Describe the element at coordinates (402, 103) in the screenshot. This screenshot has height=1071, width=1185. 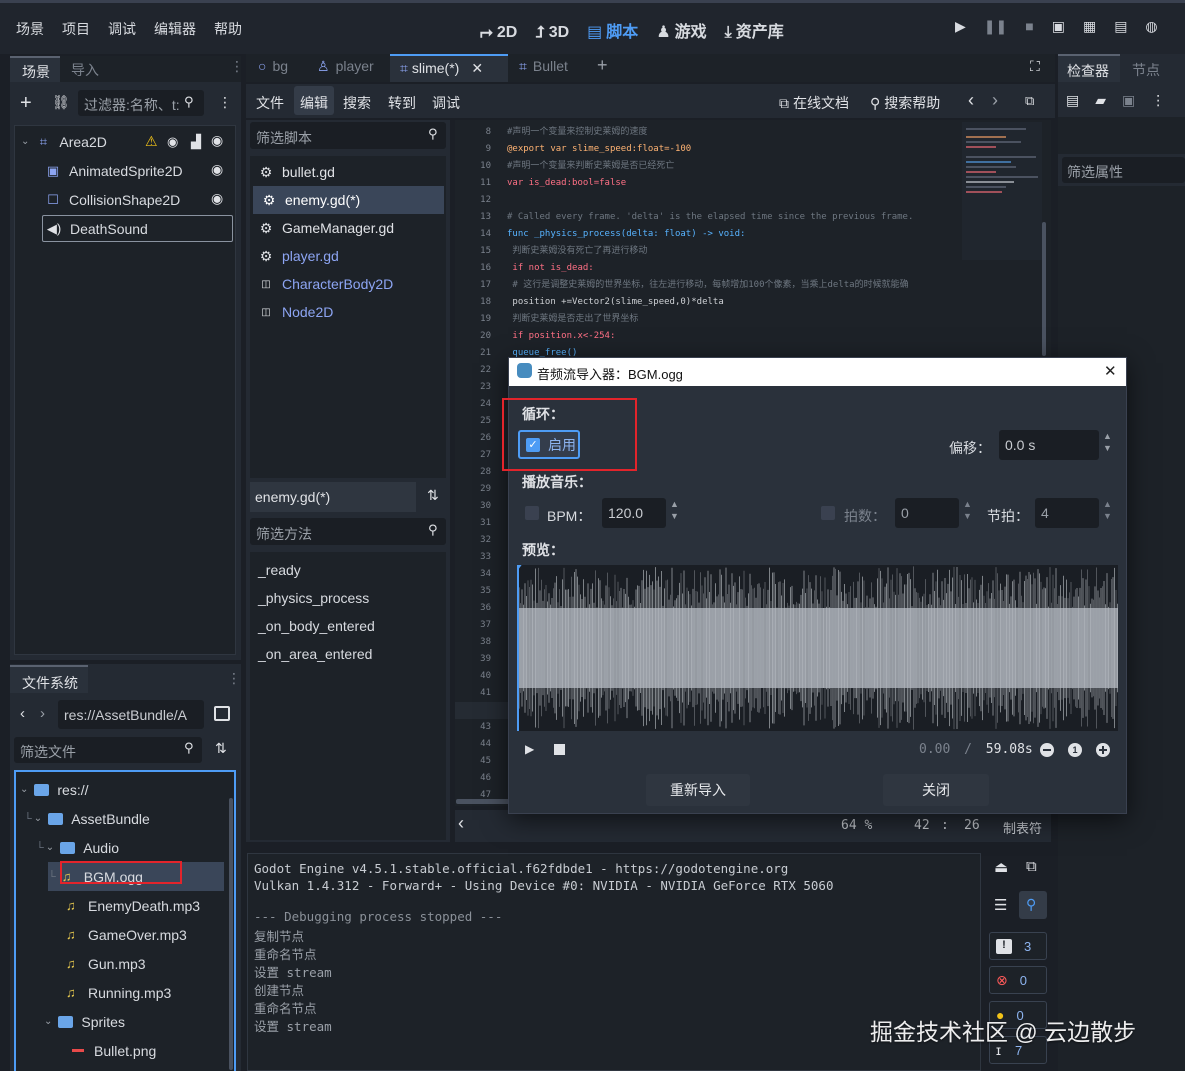
I see `script-menu-goto: 转到` at that location.